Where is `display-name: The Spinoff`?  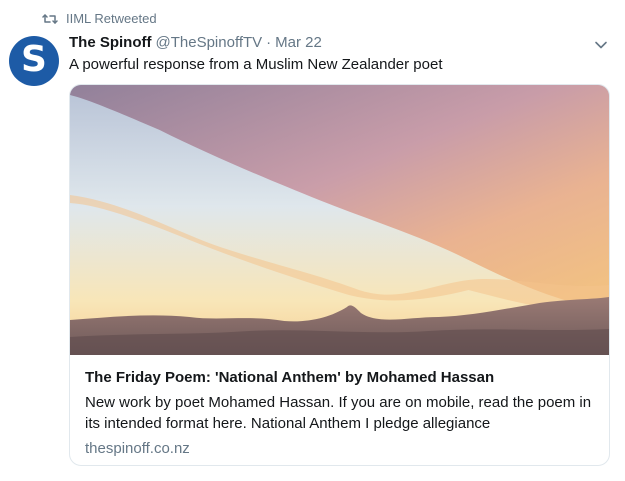
display-name: The Spinoff is located at coordinates (110, 42).